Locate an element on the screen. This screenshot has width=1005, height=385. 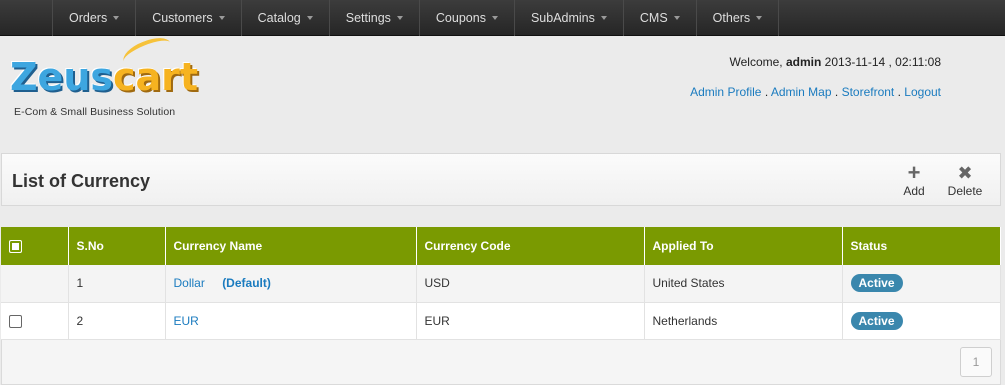
plus-icon: + is located at coordinates (914, 172).